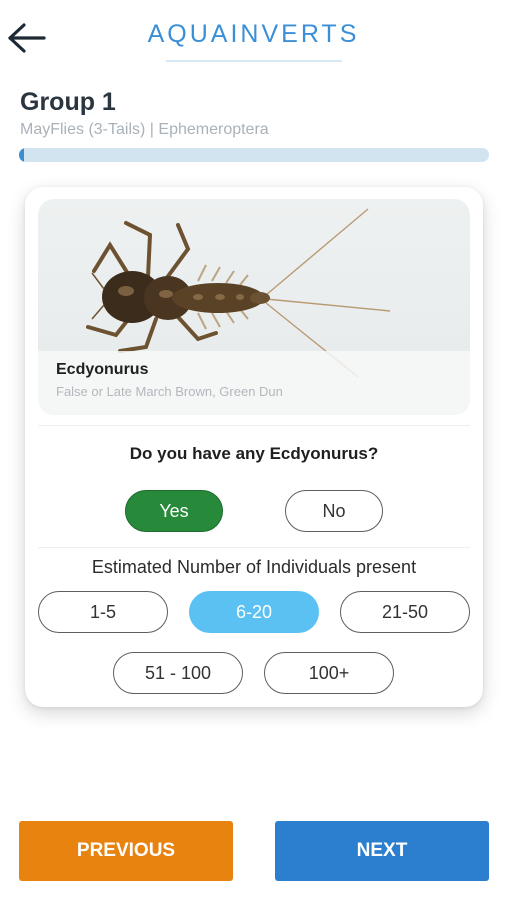 The width and height of the screenshot is (507, 900). What do you see at coordinates (103, 612) in the screenshot?
I see `range-option-1-5: 1-5` at bounding box center [103, 612].